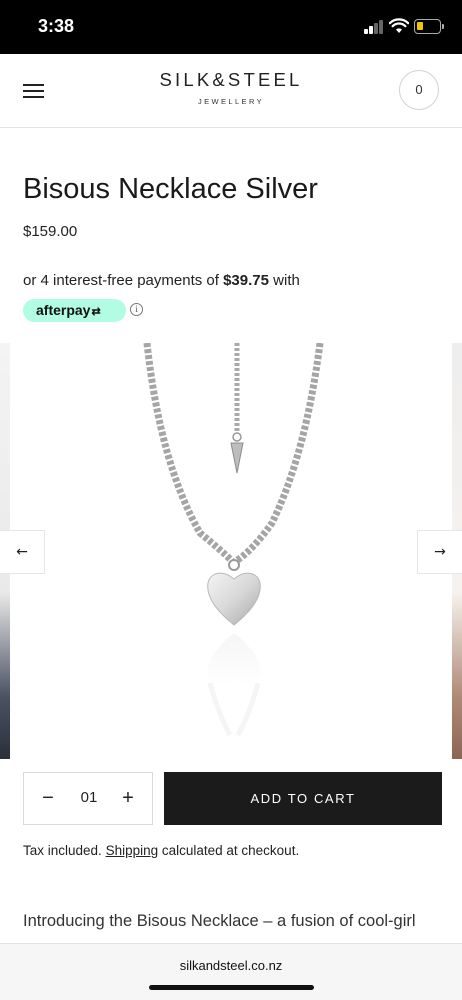 The width and height of the screenshot is (462, 1000). I want to click on add-to-cart-button: ADD TO CART, so click(303, 798).